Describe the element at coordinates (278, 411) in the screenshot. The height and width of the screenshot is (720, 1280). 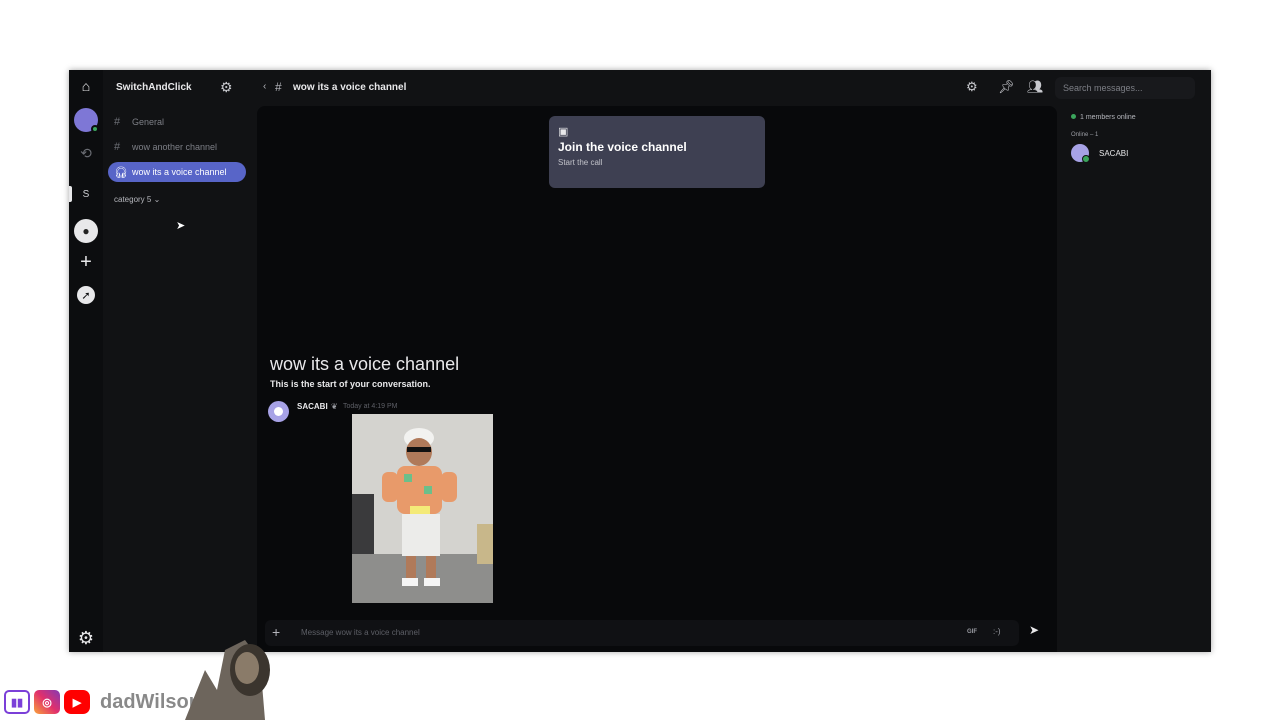
I see `message-avatar` at that location.